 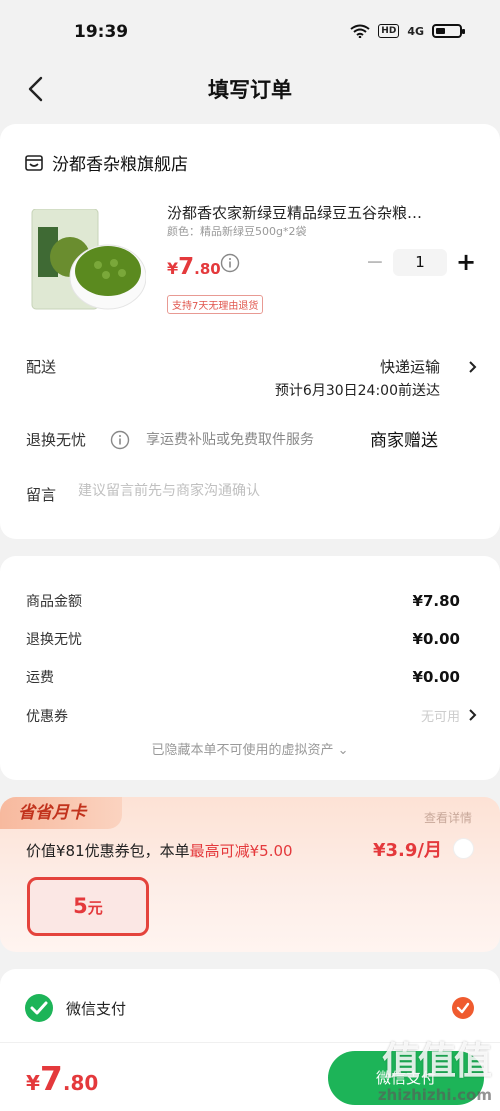 I want to click on page-title: 填写订单, so click(x=250, y=90).